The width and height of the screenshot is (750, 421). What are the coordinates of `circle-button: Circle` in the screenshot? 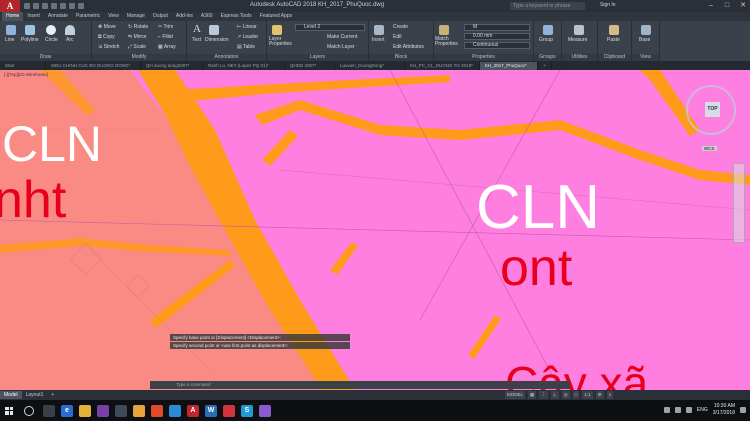 It's located at (51, 40).